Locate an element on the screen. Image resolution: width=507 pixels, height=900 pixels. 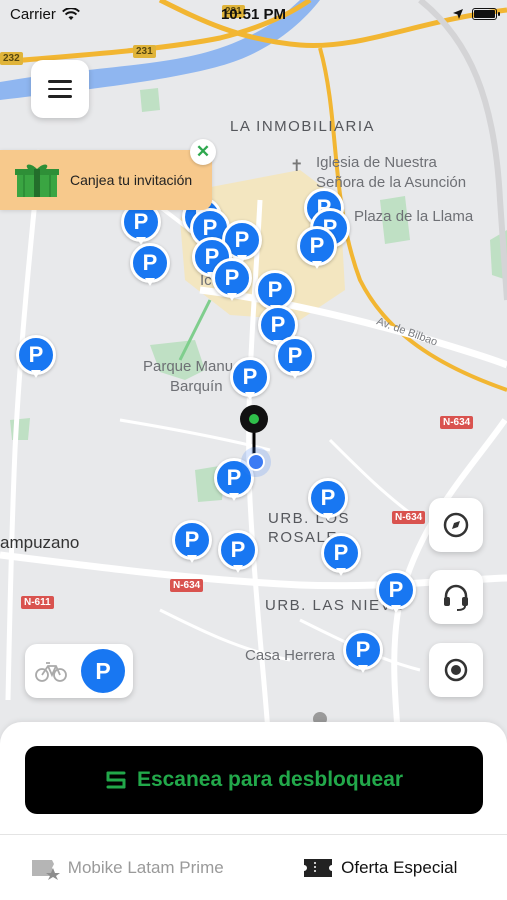
clock: 10:51 PM is located at coordinates (253, 14).